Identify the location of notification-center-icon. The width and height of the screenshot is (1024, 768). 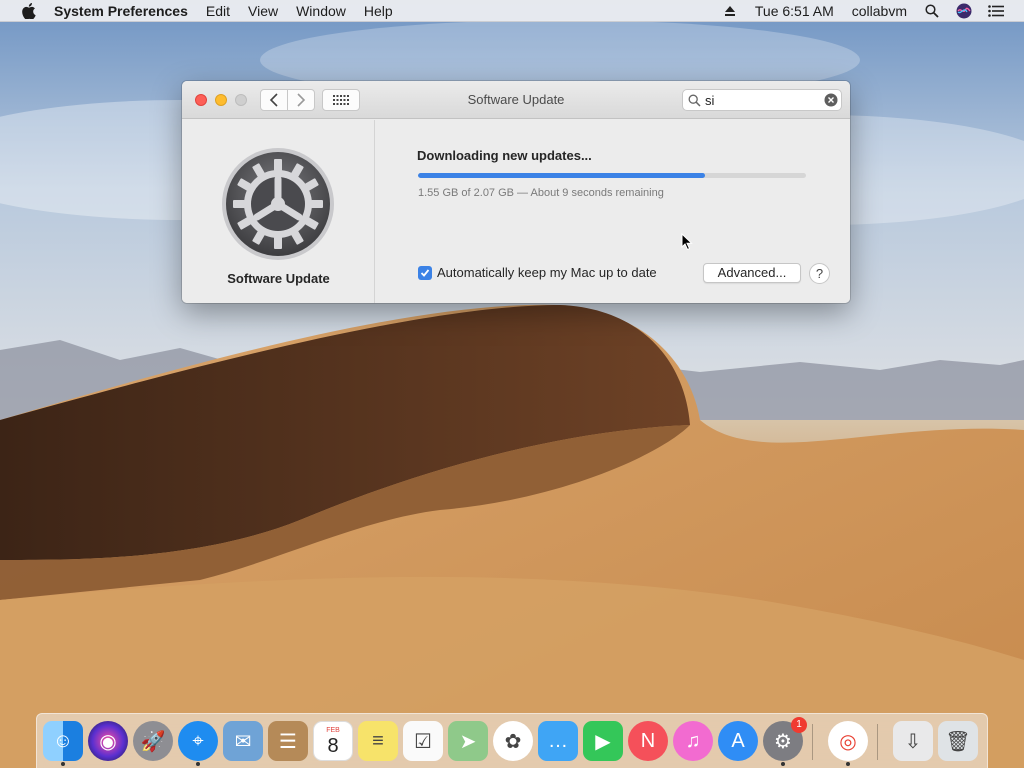
(996, 11).